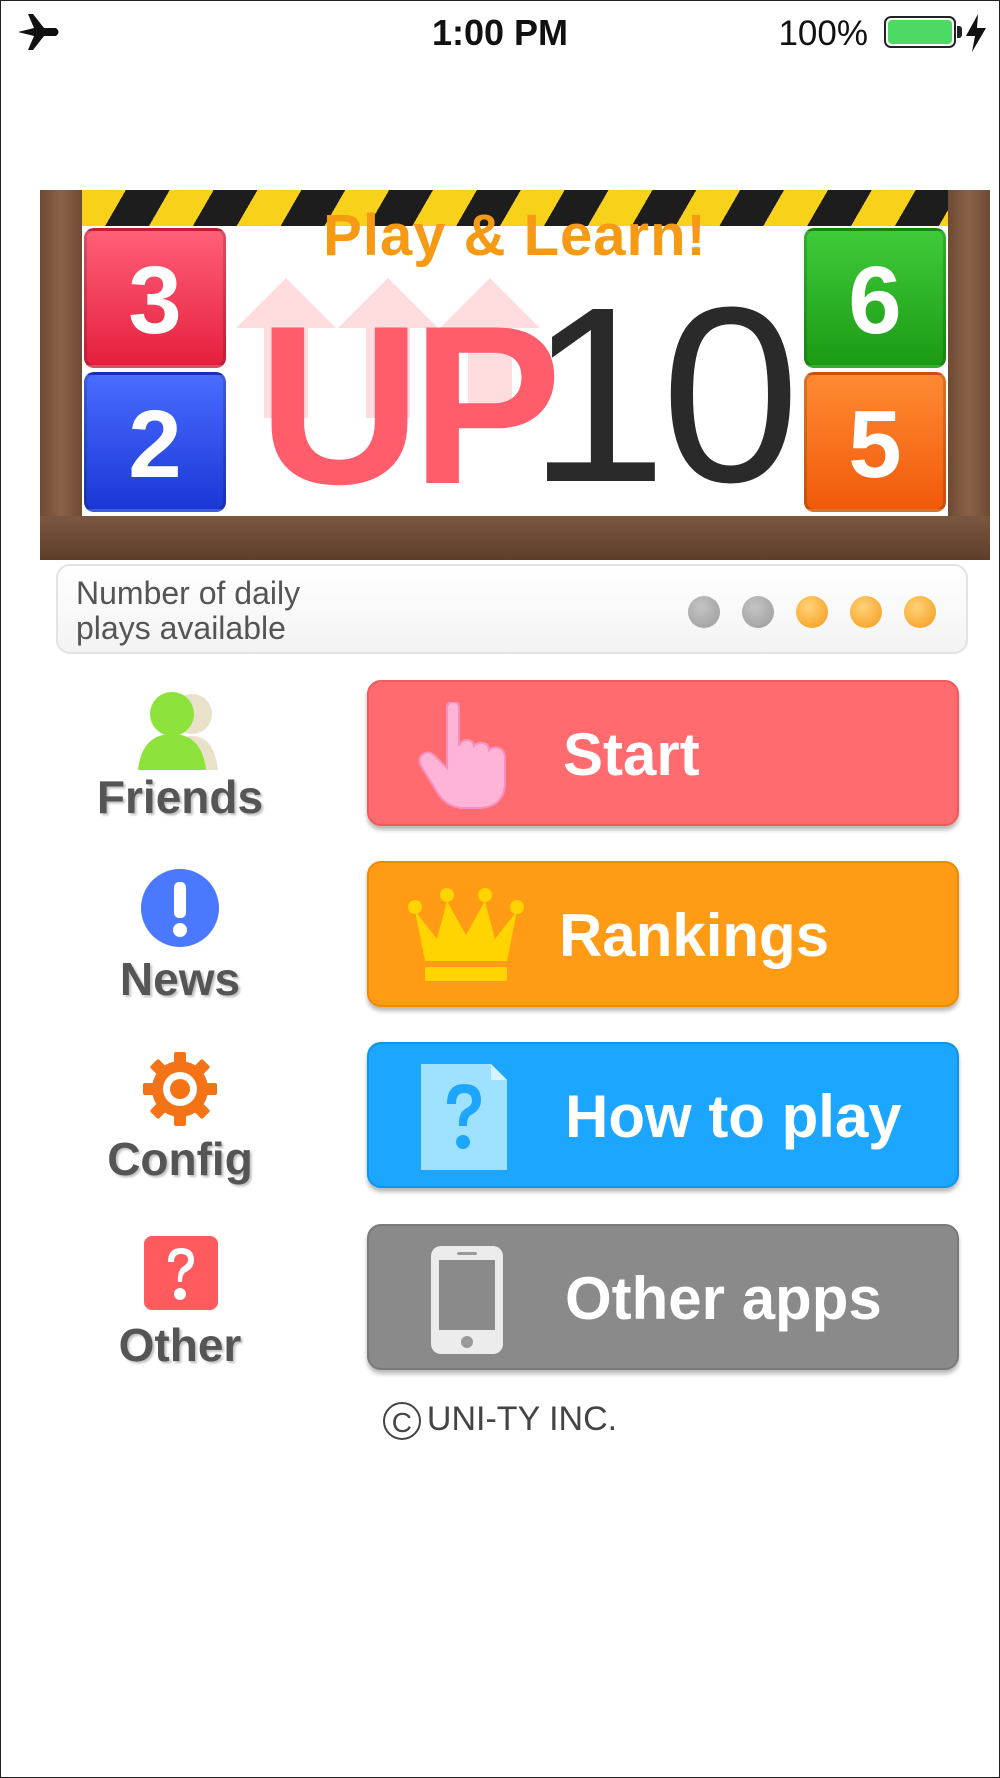  I want to click on daily-plays-label: Number of daily plays available, so click(188, 610).